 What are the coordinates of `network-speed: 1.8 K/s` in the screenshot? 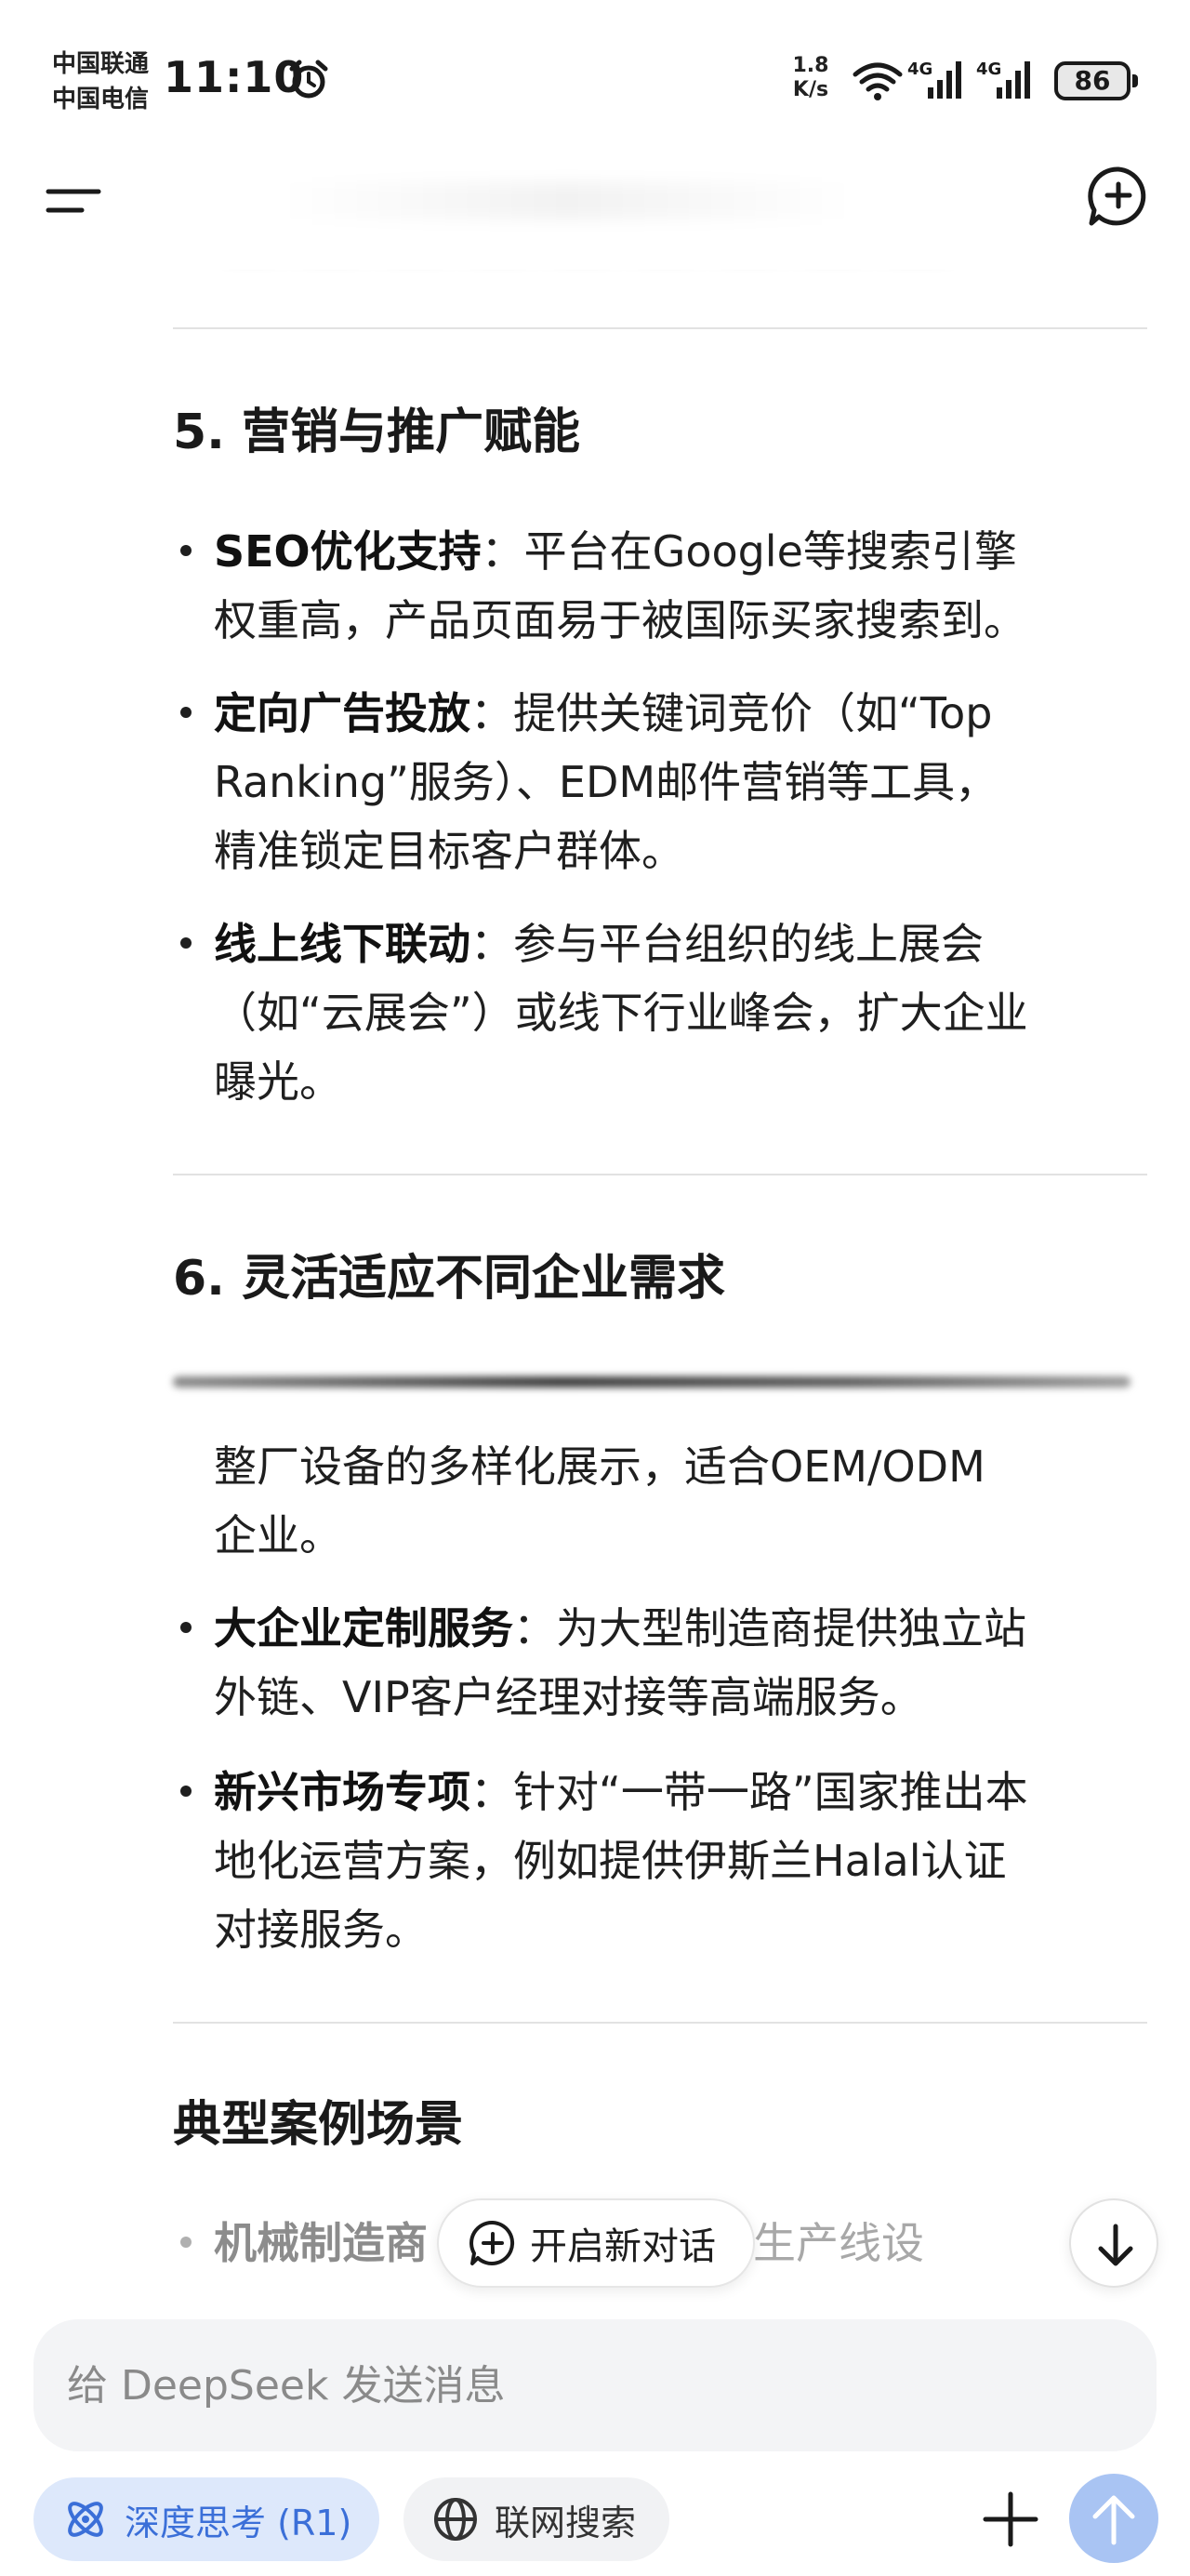 It's located at (811, 78).